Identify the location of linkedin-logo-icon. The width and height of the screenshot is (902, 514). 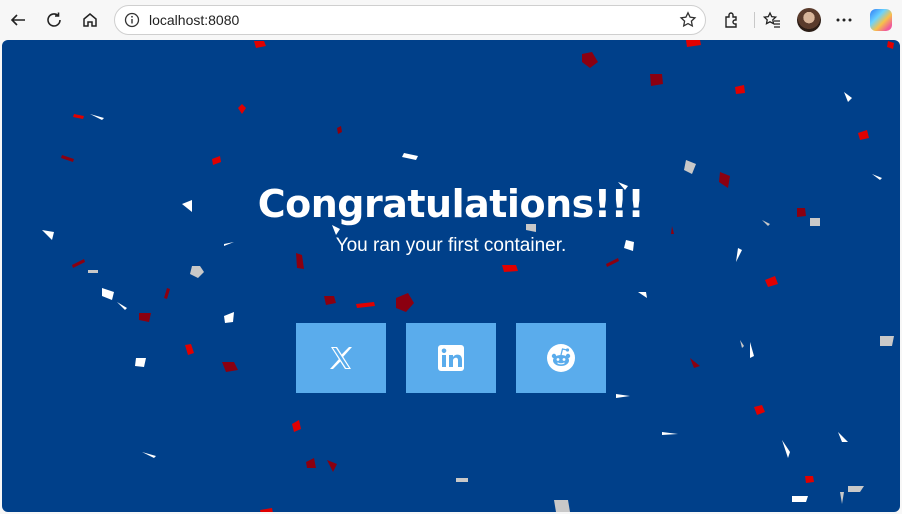
(451, 358).